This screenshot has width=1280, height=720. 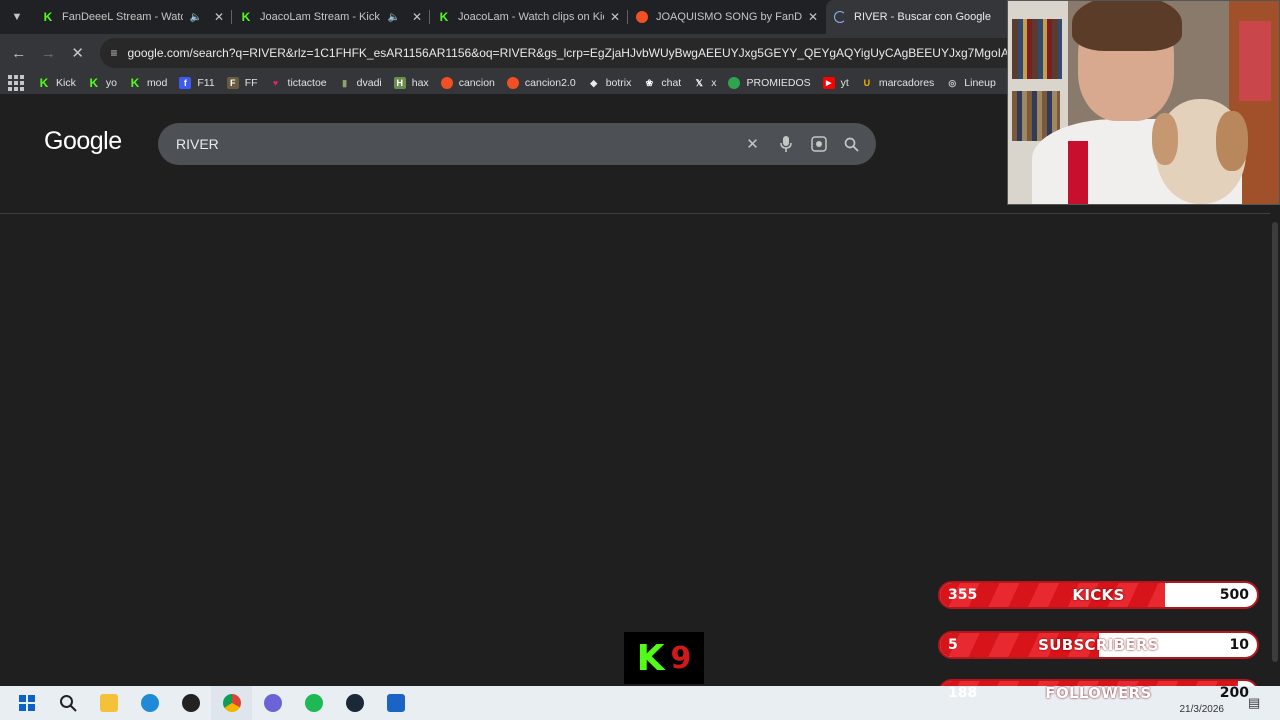 I want to click on search-box: RIVER ✕, so click(x=517, y=144).